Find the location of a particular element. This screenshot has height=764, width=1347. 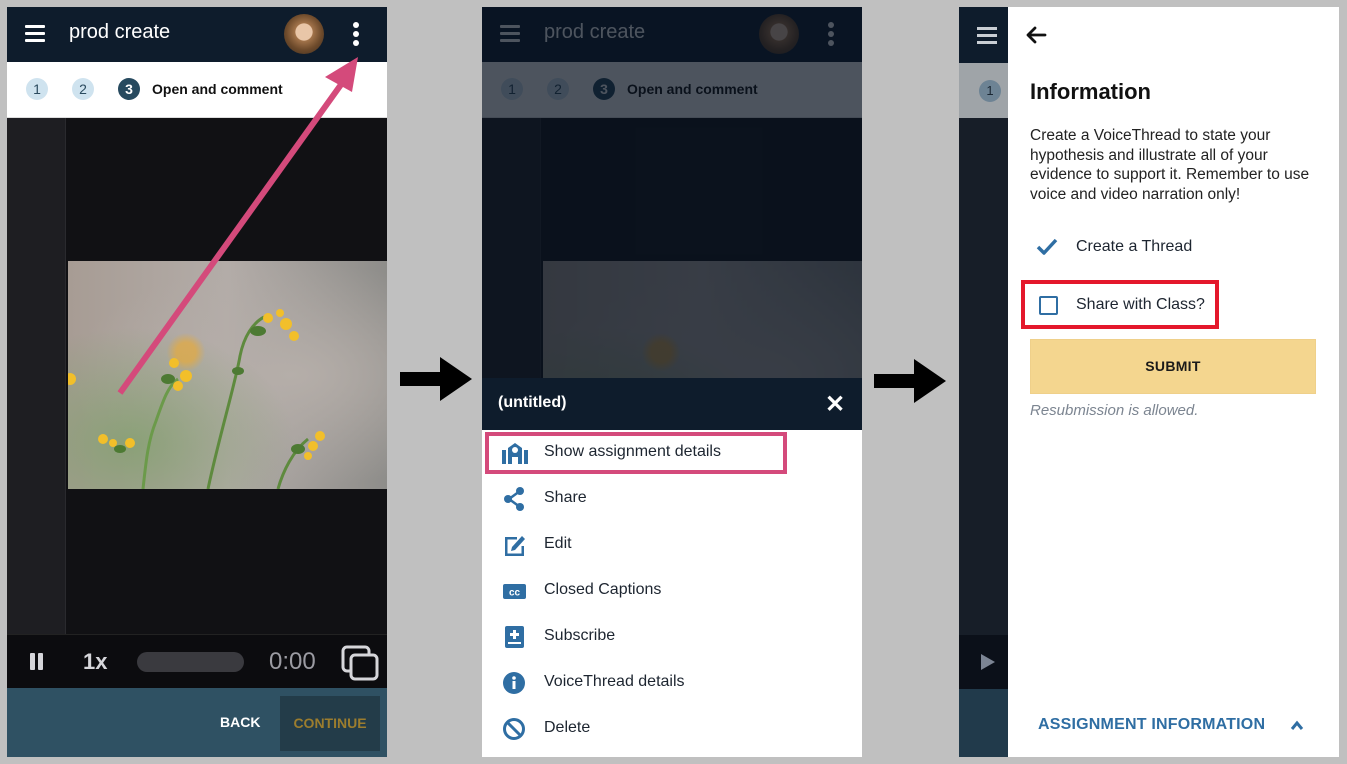

background-player is located at coordinates (983, 662).